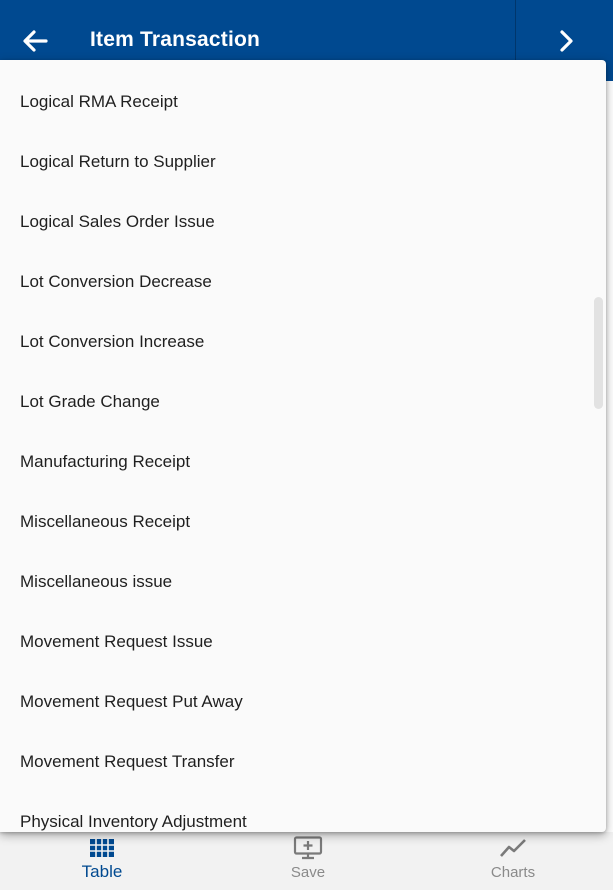  Describe the element at coordinates (295, 812) in the screenshot. I see `dropdown-option: Physical Inventory Adjustment` at that location.